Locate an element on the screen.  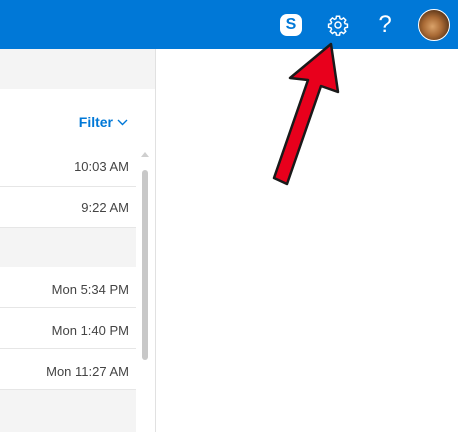
help-button: ? is located at coordinates (385, 24).